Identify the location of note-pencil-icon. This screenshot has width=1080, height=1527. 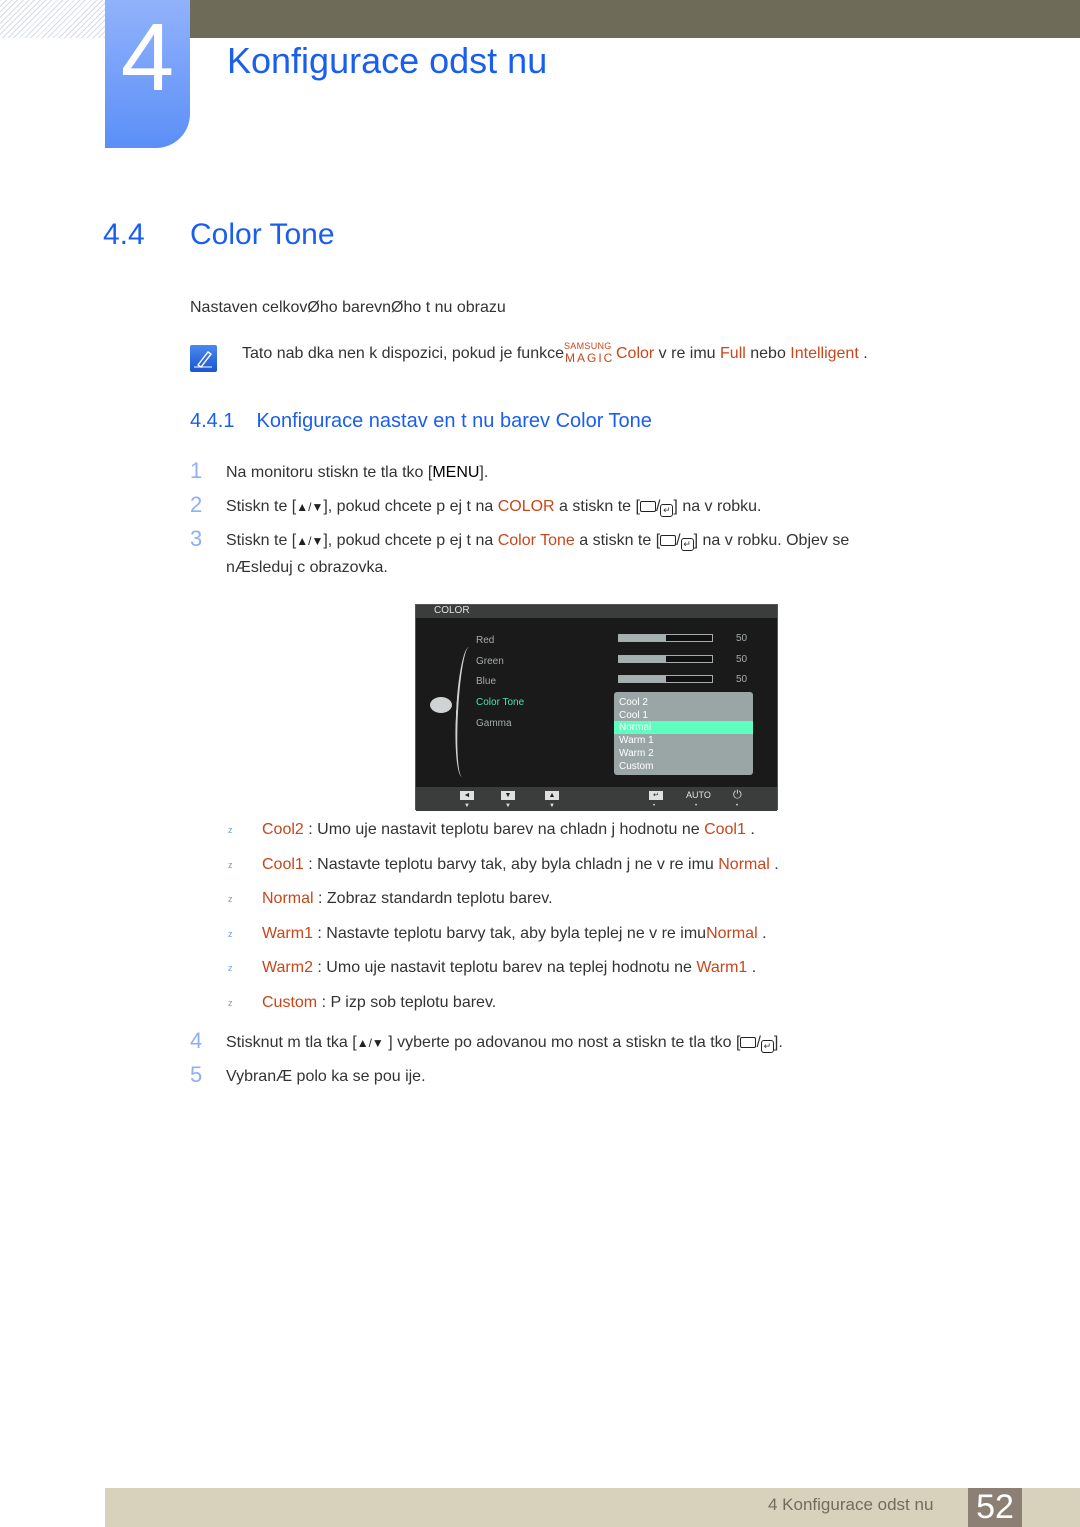
(203, 358).